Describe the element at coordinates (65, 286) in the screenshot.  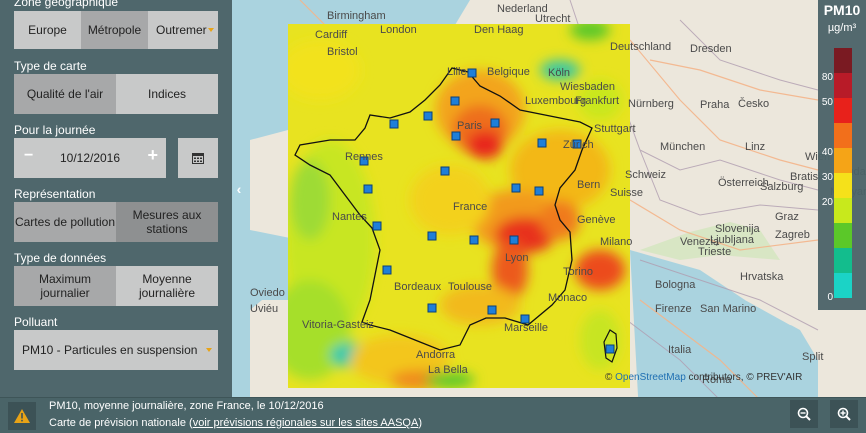
I see `data-type-daily-max-button: Maximum journalier` at that location.